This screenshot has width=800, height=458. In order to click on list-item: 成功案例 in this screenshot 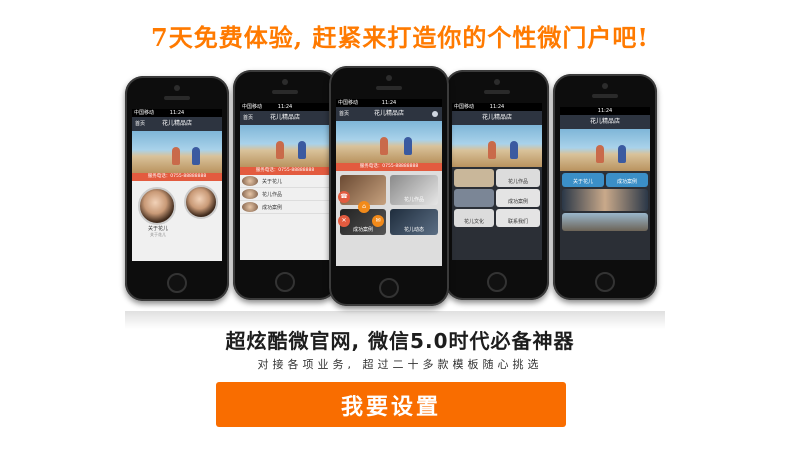, I will do `click(285, 207)`.